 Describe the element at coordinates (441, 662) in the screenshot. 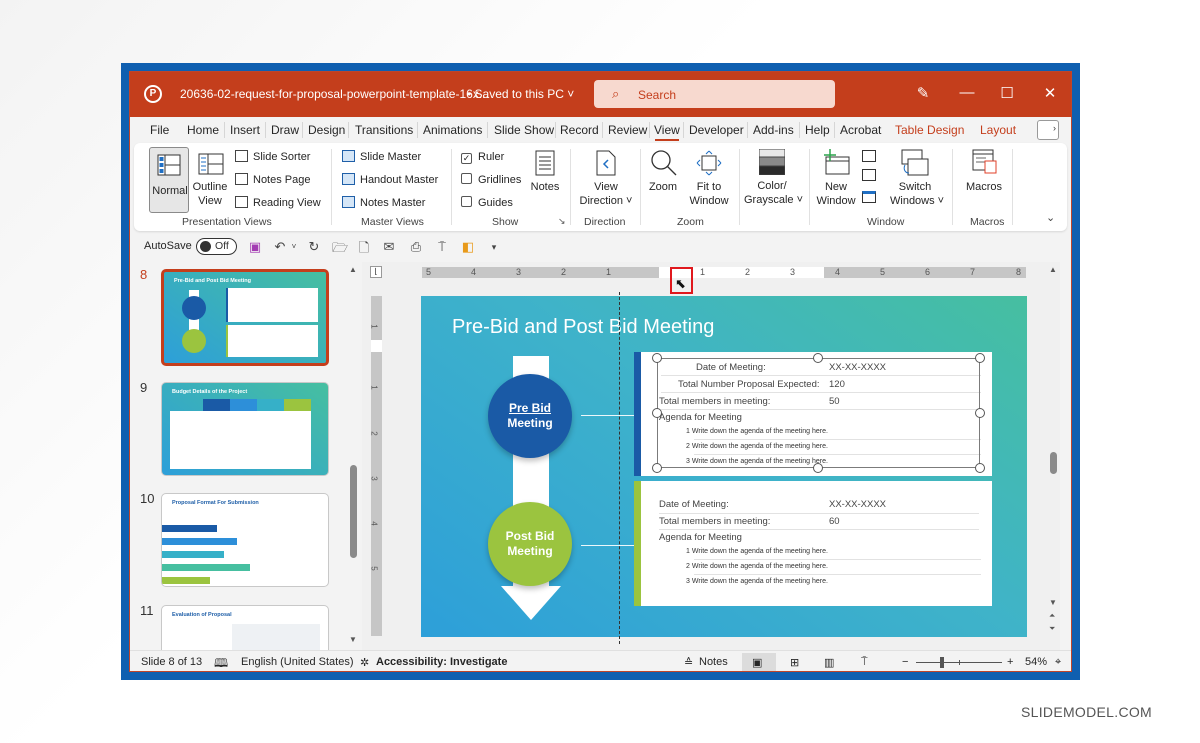

I see `accessibility-status: Accessibility: Investigate` at that location.